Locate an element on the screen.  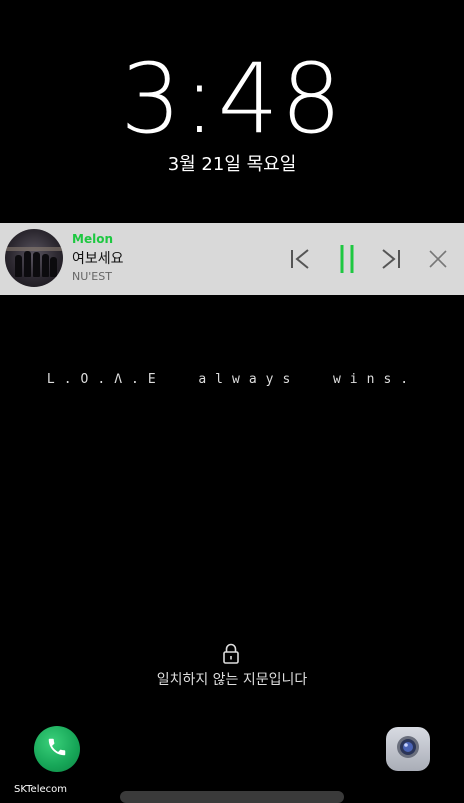
fingerprint-error-message: 일치하지 않는 지문입니다 is located at coordinates (232, 680).